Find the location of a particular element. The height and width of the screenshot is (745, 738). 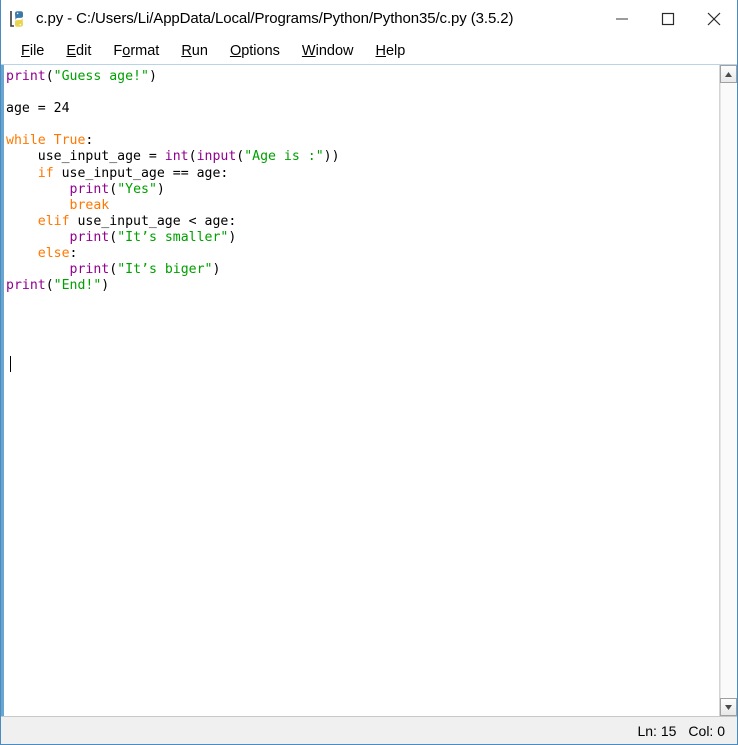

scroll-up-icon is located at coordinates (728, 74).